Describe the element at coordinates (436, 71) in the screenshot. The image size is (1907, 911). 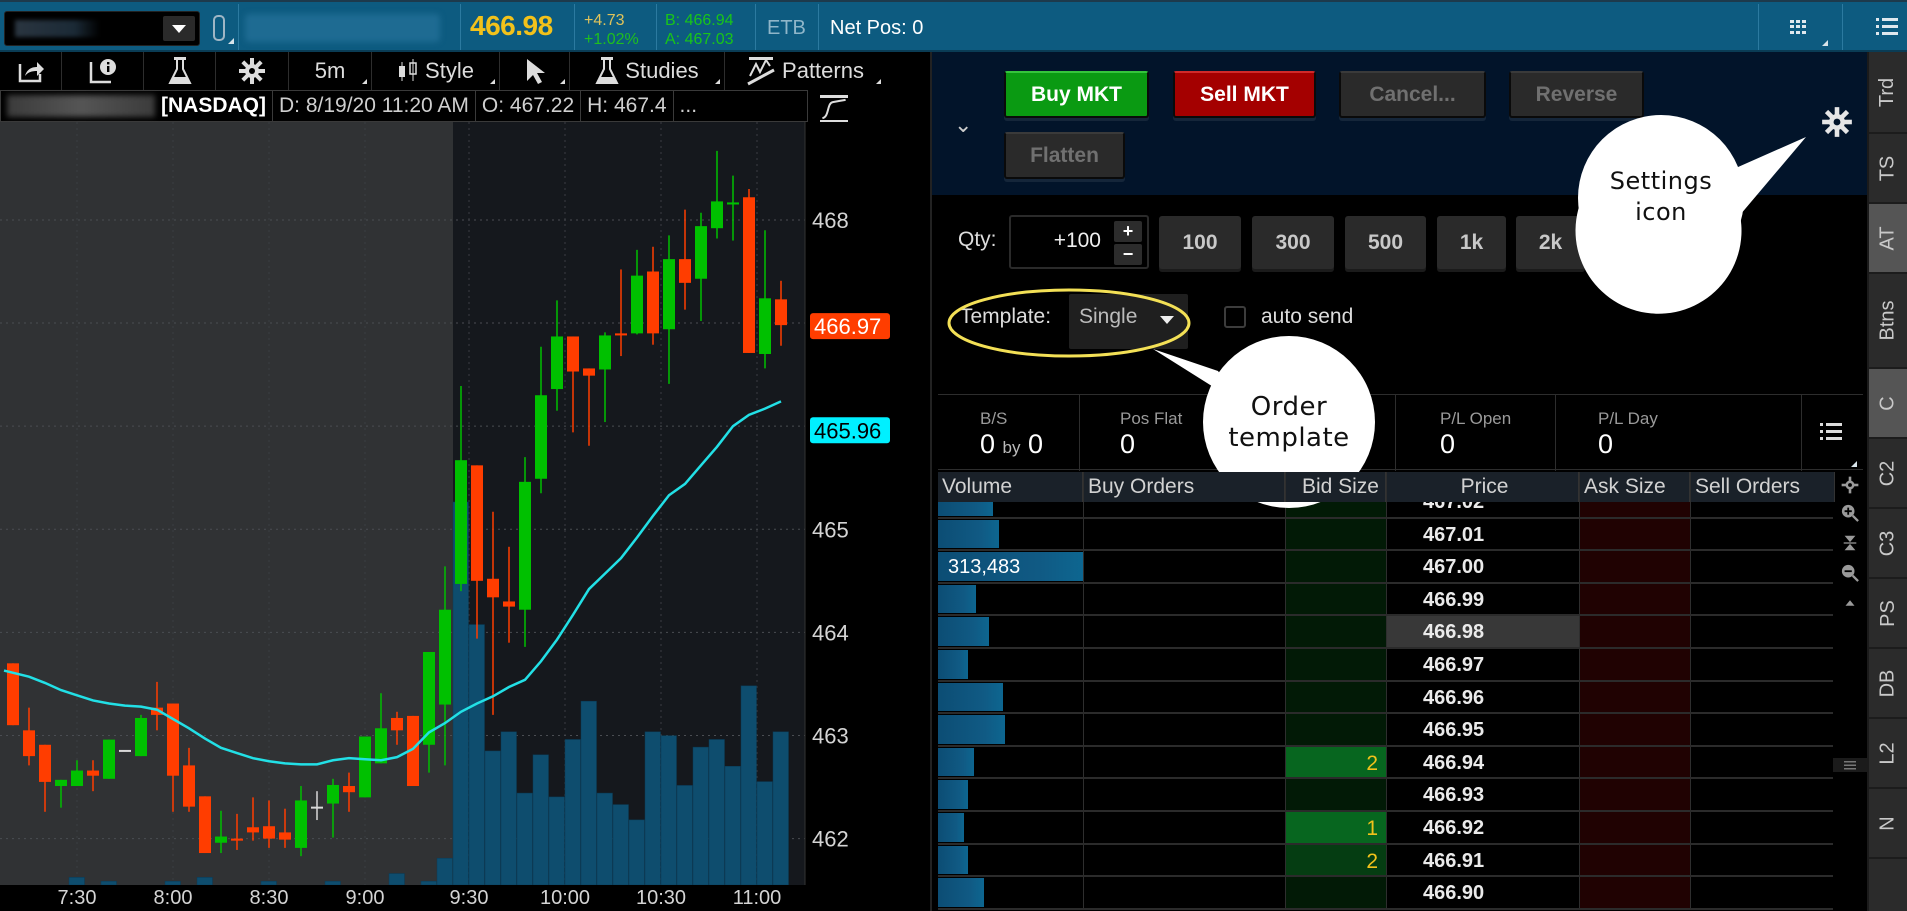
I see `style-dropdown: Style` at that location.